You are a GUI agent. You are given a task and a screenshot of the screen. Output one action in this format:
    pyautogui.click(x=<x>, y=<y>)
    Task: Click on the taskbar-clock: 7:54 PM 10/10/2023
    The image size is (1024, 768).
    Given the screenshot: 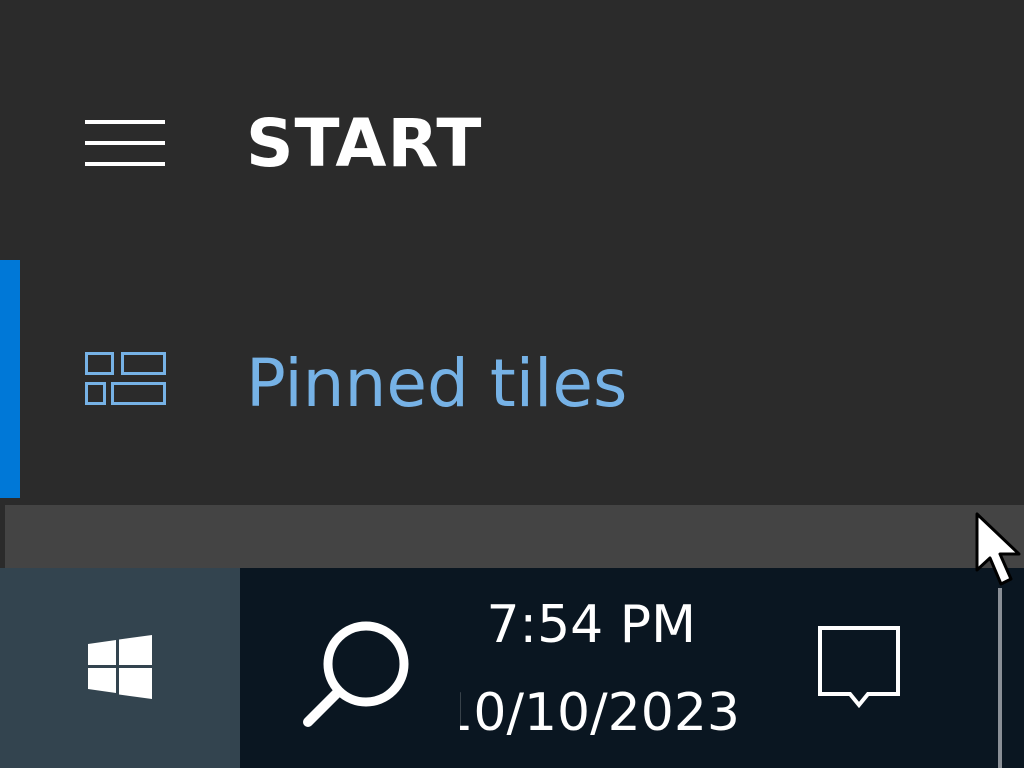 What is the action you would take?
    pyautogui.click(x=610, y=668)
    